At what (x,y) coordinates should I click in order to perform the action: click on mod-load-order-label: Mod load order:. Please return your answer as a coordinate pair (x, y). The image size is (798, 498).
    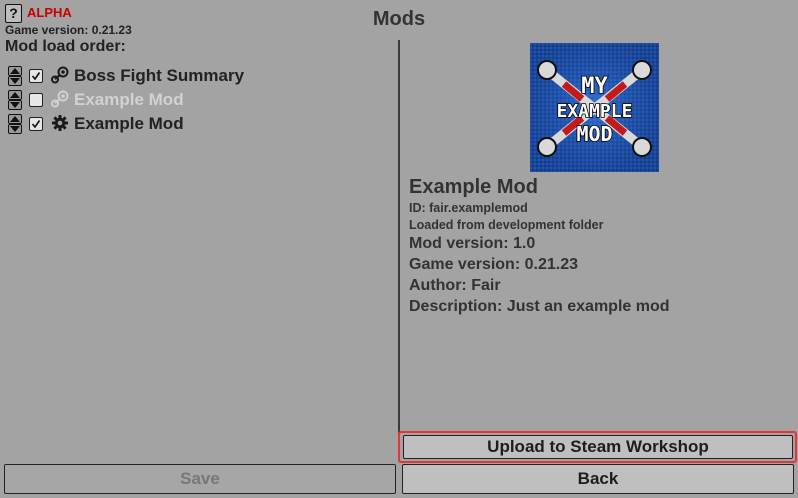
    Looking at the image, I should click on (65, 46).